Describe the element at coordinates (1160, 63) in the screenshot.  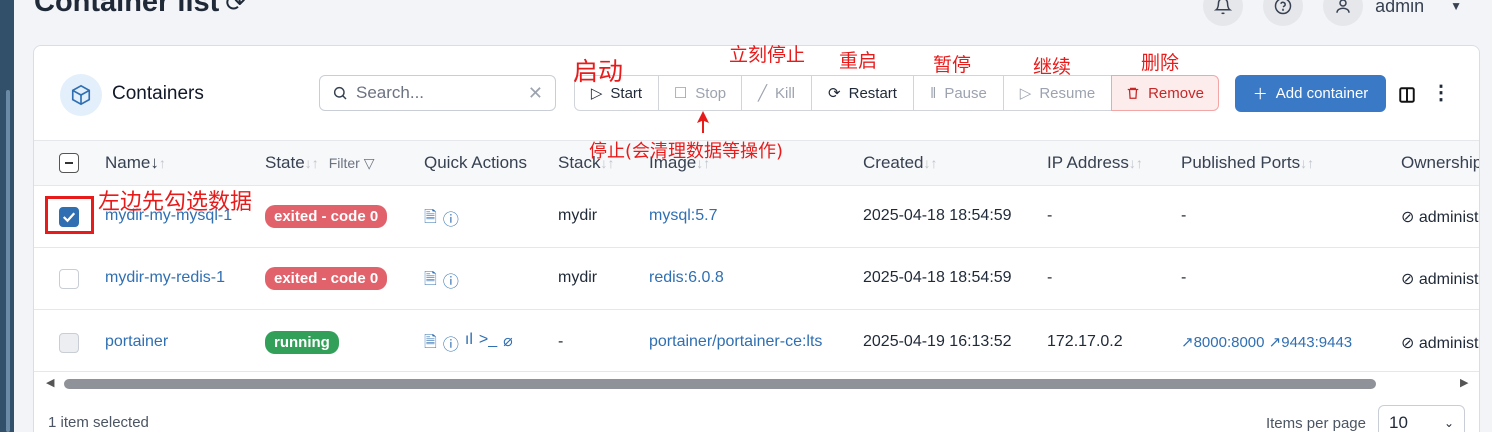
I see `annotation-remove: 删除` at that location.